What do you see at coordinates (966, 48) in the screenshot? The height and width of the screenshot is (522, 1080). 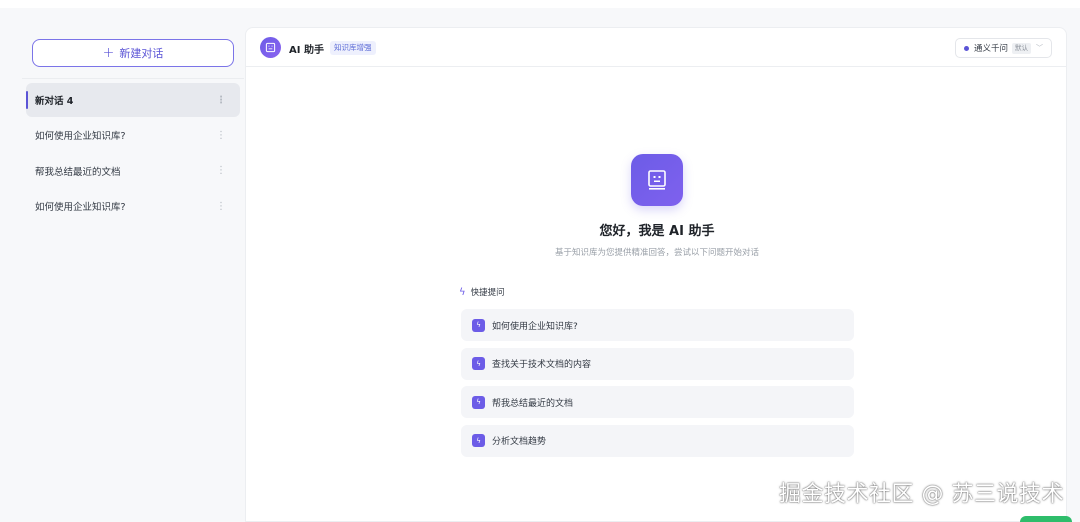 I see `model-status-dot` at bounding box center [966, 48].